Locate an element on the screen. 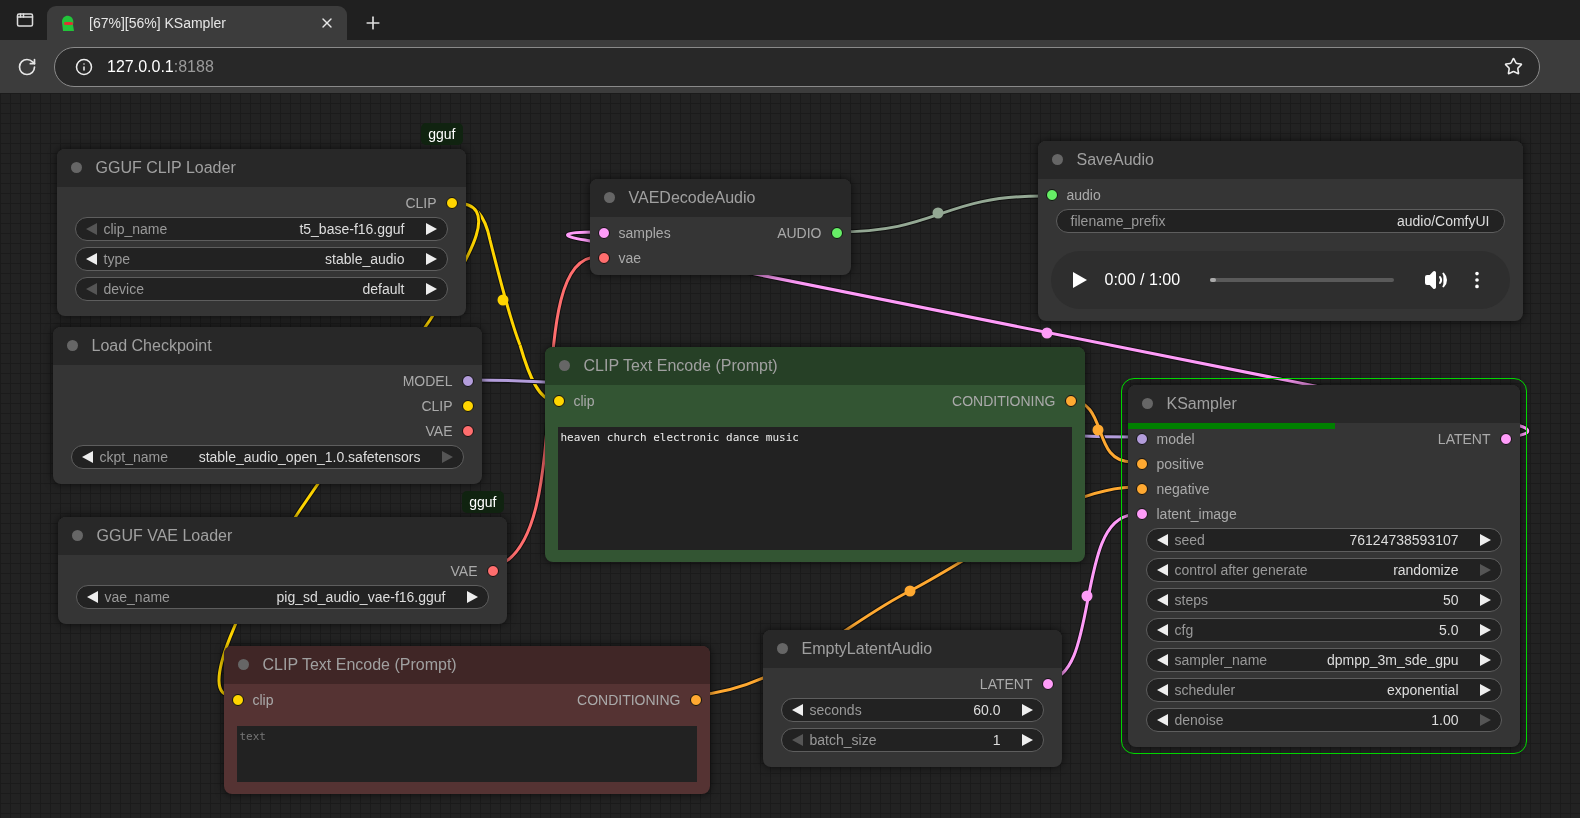 The image size is (1580, 818). node-card: VAEDecodeAudio samples AUDIO vae is located at coordinates (720, 226).